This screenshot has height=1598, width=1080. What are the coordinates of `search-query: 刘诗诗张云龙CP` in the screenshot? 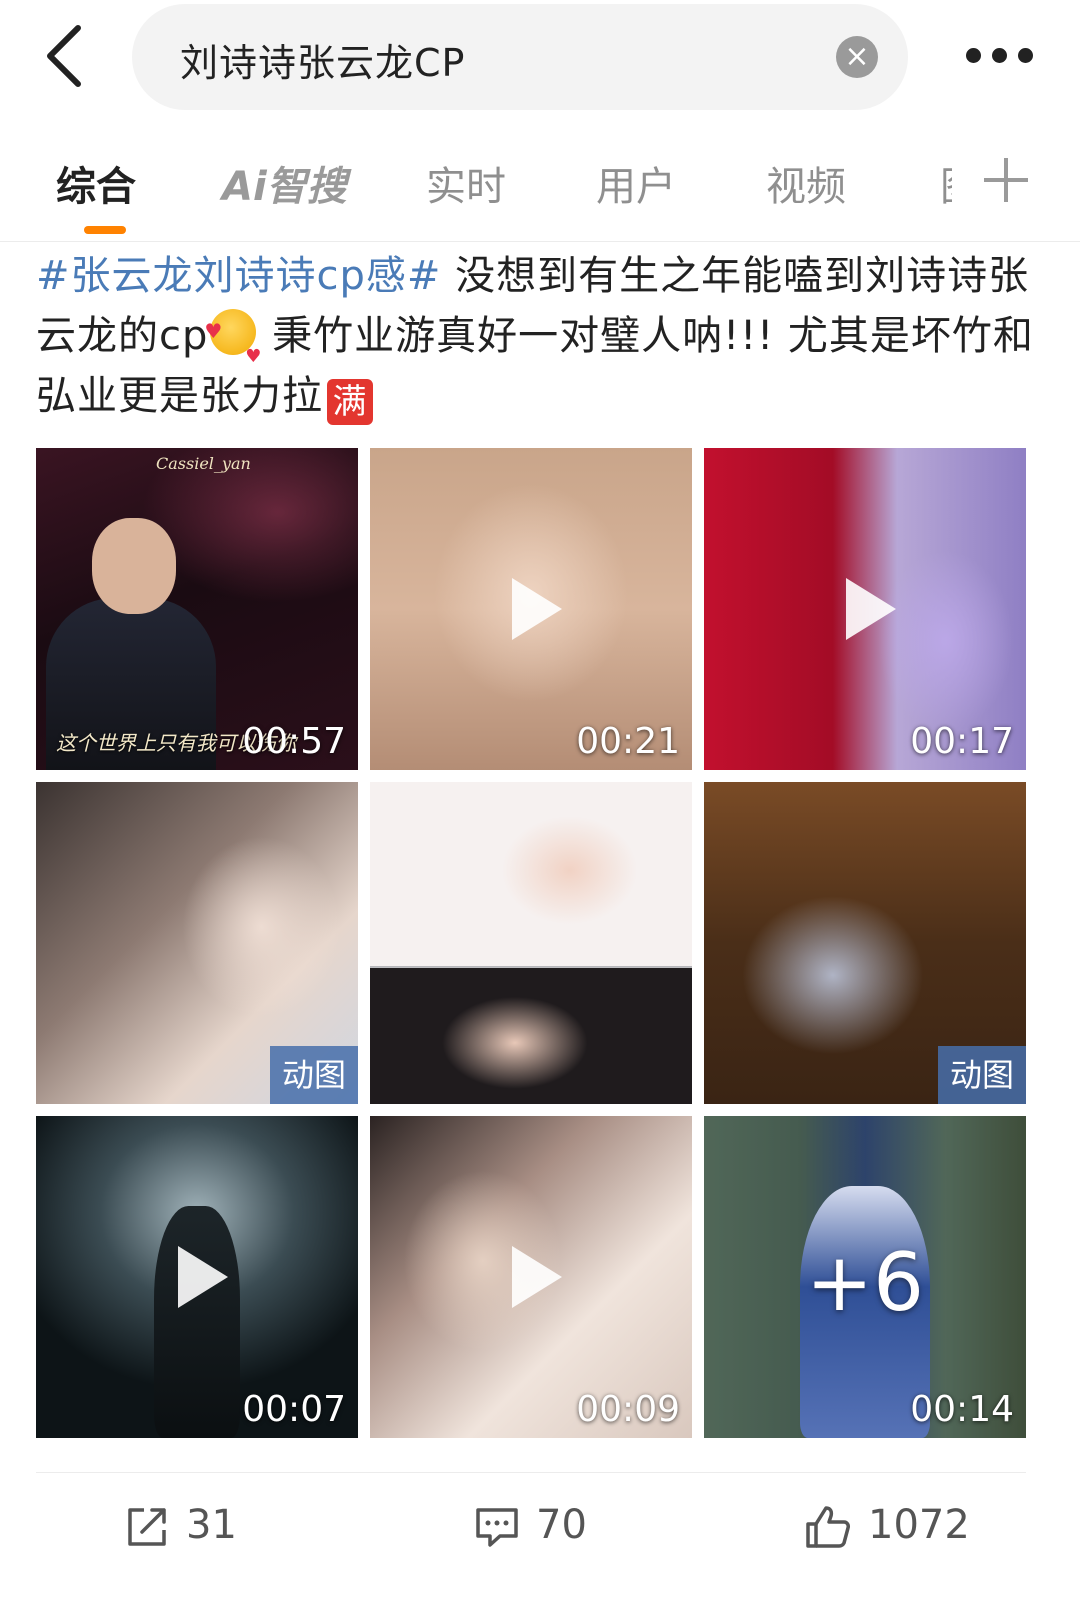 It's located at (323, 63).